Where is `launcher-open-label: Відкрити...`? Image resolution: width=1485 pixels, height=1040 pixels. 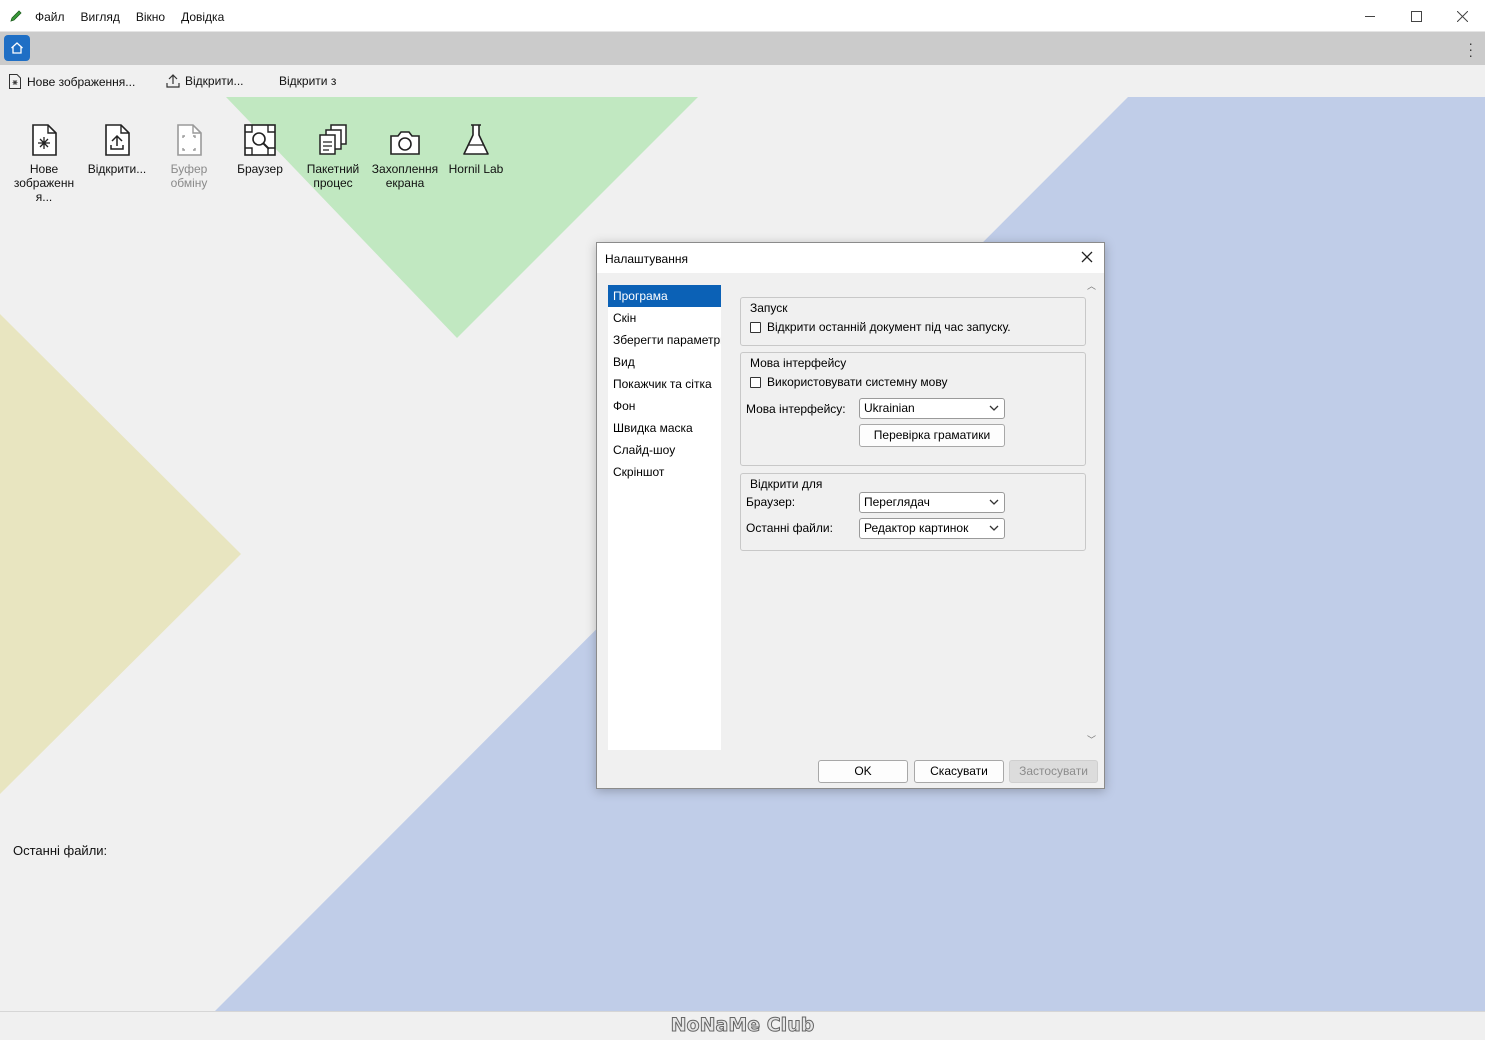 launcher-open-label: Відкрити... is located at coordinates (117, 169).